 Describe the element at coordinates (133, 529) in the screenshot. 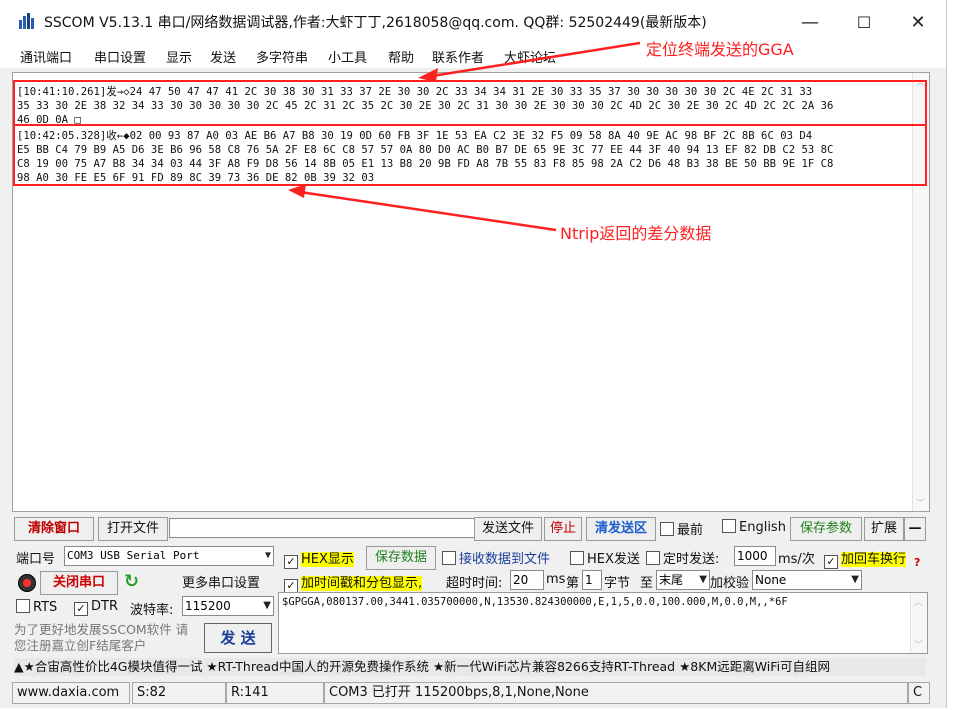

I see `open-file-button: 打开文件` at that location.